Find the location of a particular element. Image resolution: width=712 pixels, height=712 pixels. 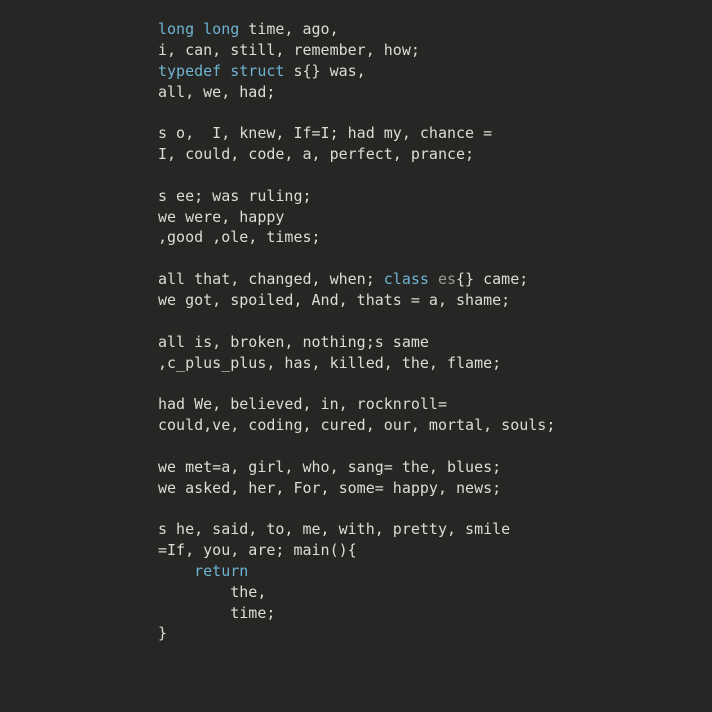

code-line: all, we, had; is located at coordinates (356, 92).